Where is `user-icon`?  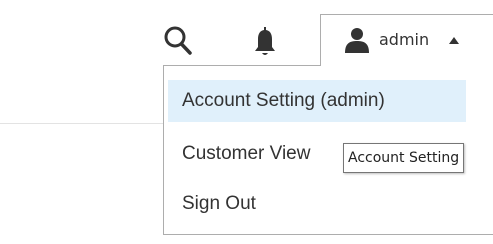
user-icon is located at coordinates (357, 40).